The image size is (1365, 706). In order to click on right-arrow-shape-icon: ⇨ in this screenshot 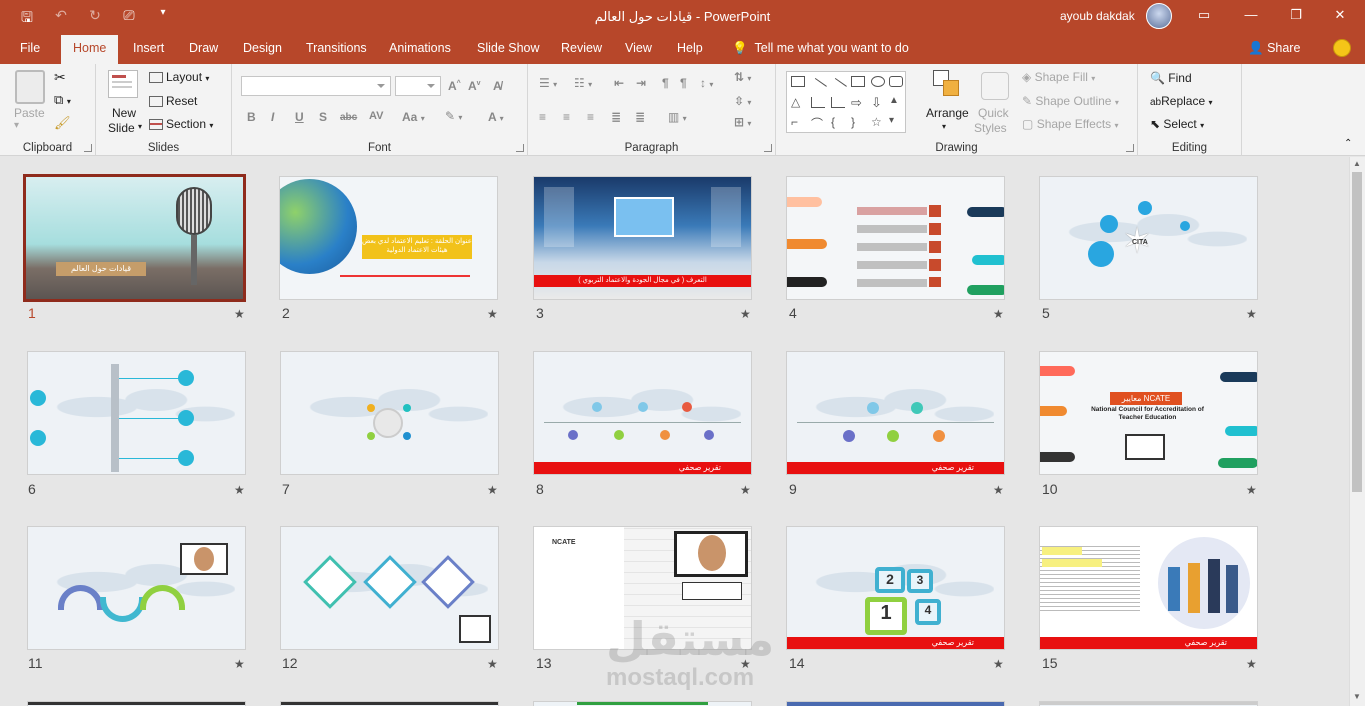, I will do `click(858, 102)`.